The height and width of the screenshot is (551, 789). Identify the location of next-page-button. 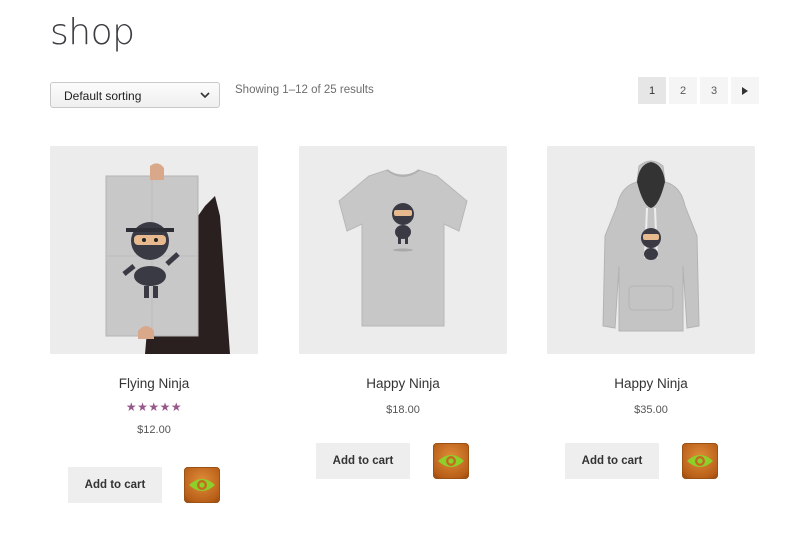
(745, 90).